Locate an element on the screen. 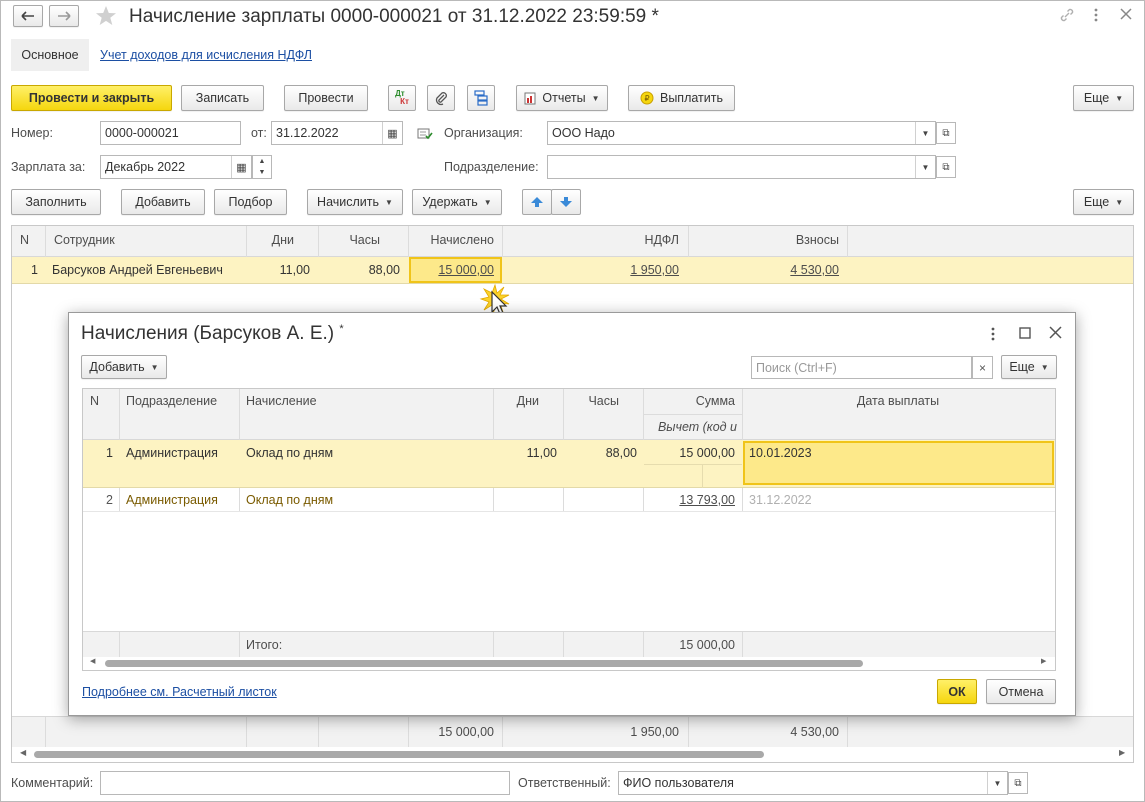  comment-field is located at coordinates (305, 783).